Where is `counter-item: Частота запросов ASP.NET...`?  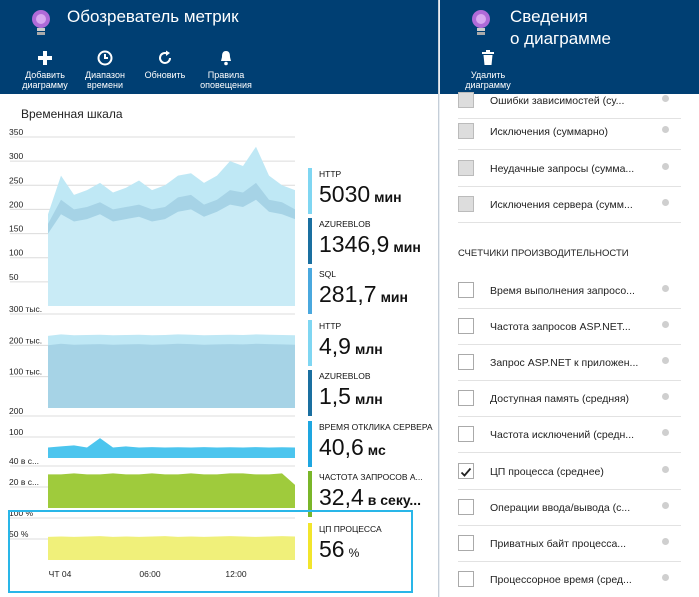 counter-item: Частота запросов ASP.NET... is located at coordinates (578, 326).